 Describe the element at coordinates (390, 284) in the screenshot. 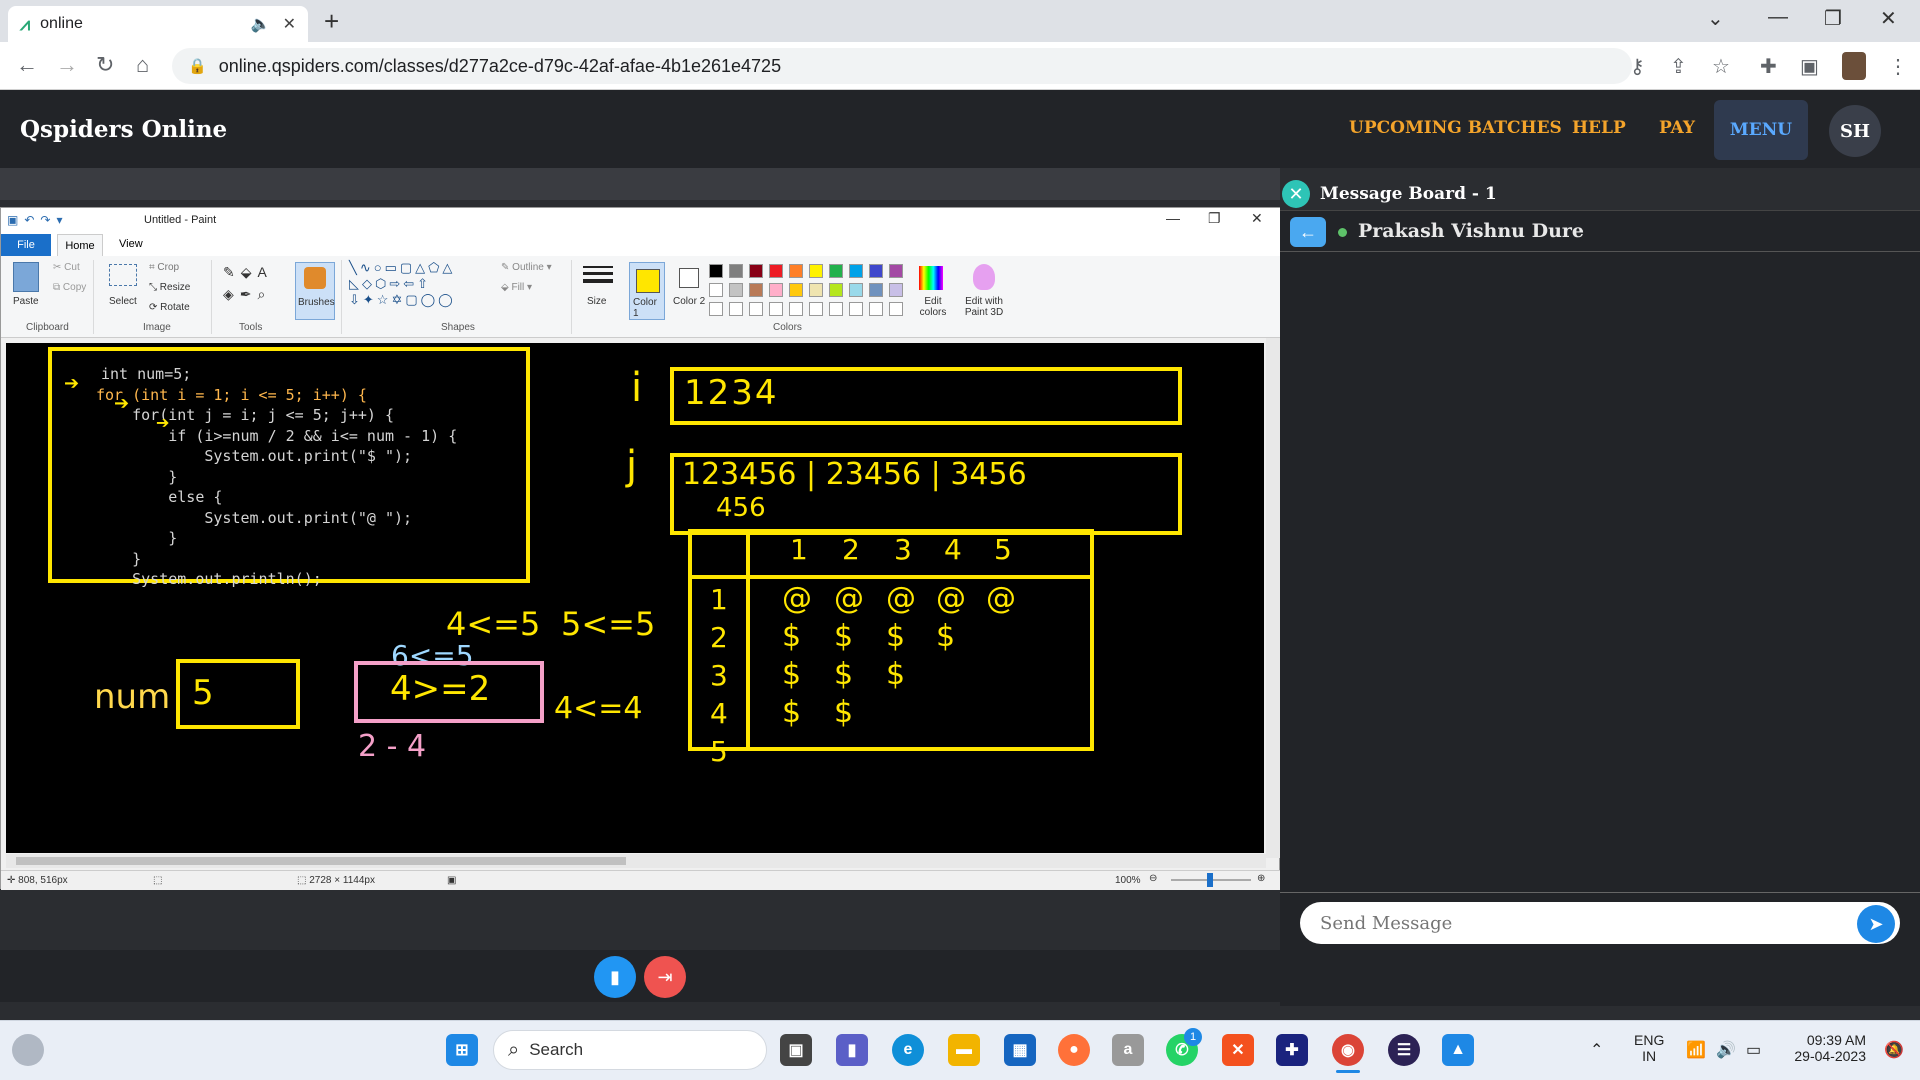

I see `shapes-gallery-row2: ◺◇⬡⇨⇦⇧` at that location.